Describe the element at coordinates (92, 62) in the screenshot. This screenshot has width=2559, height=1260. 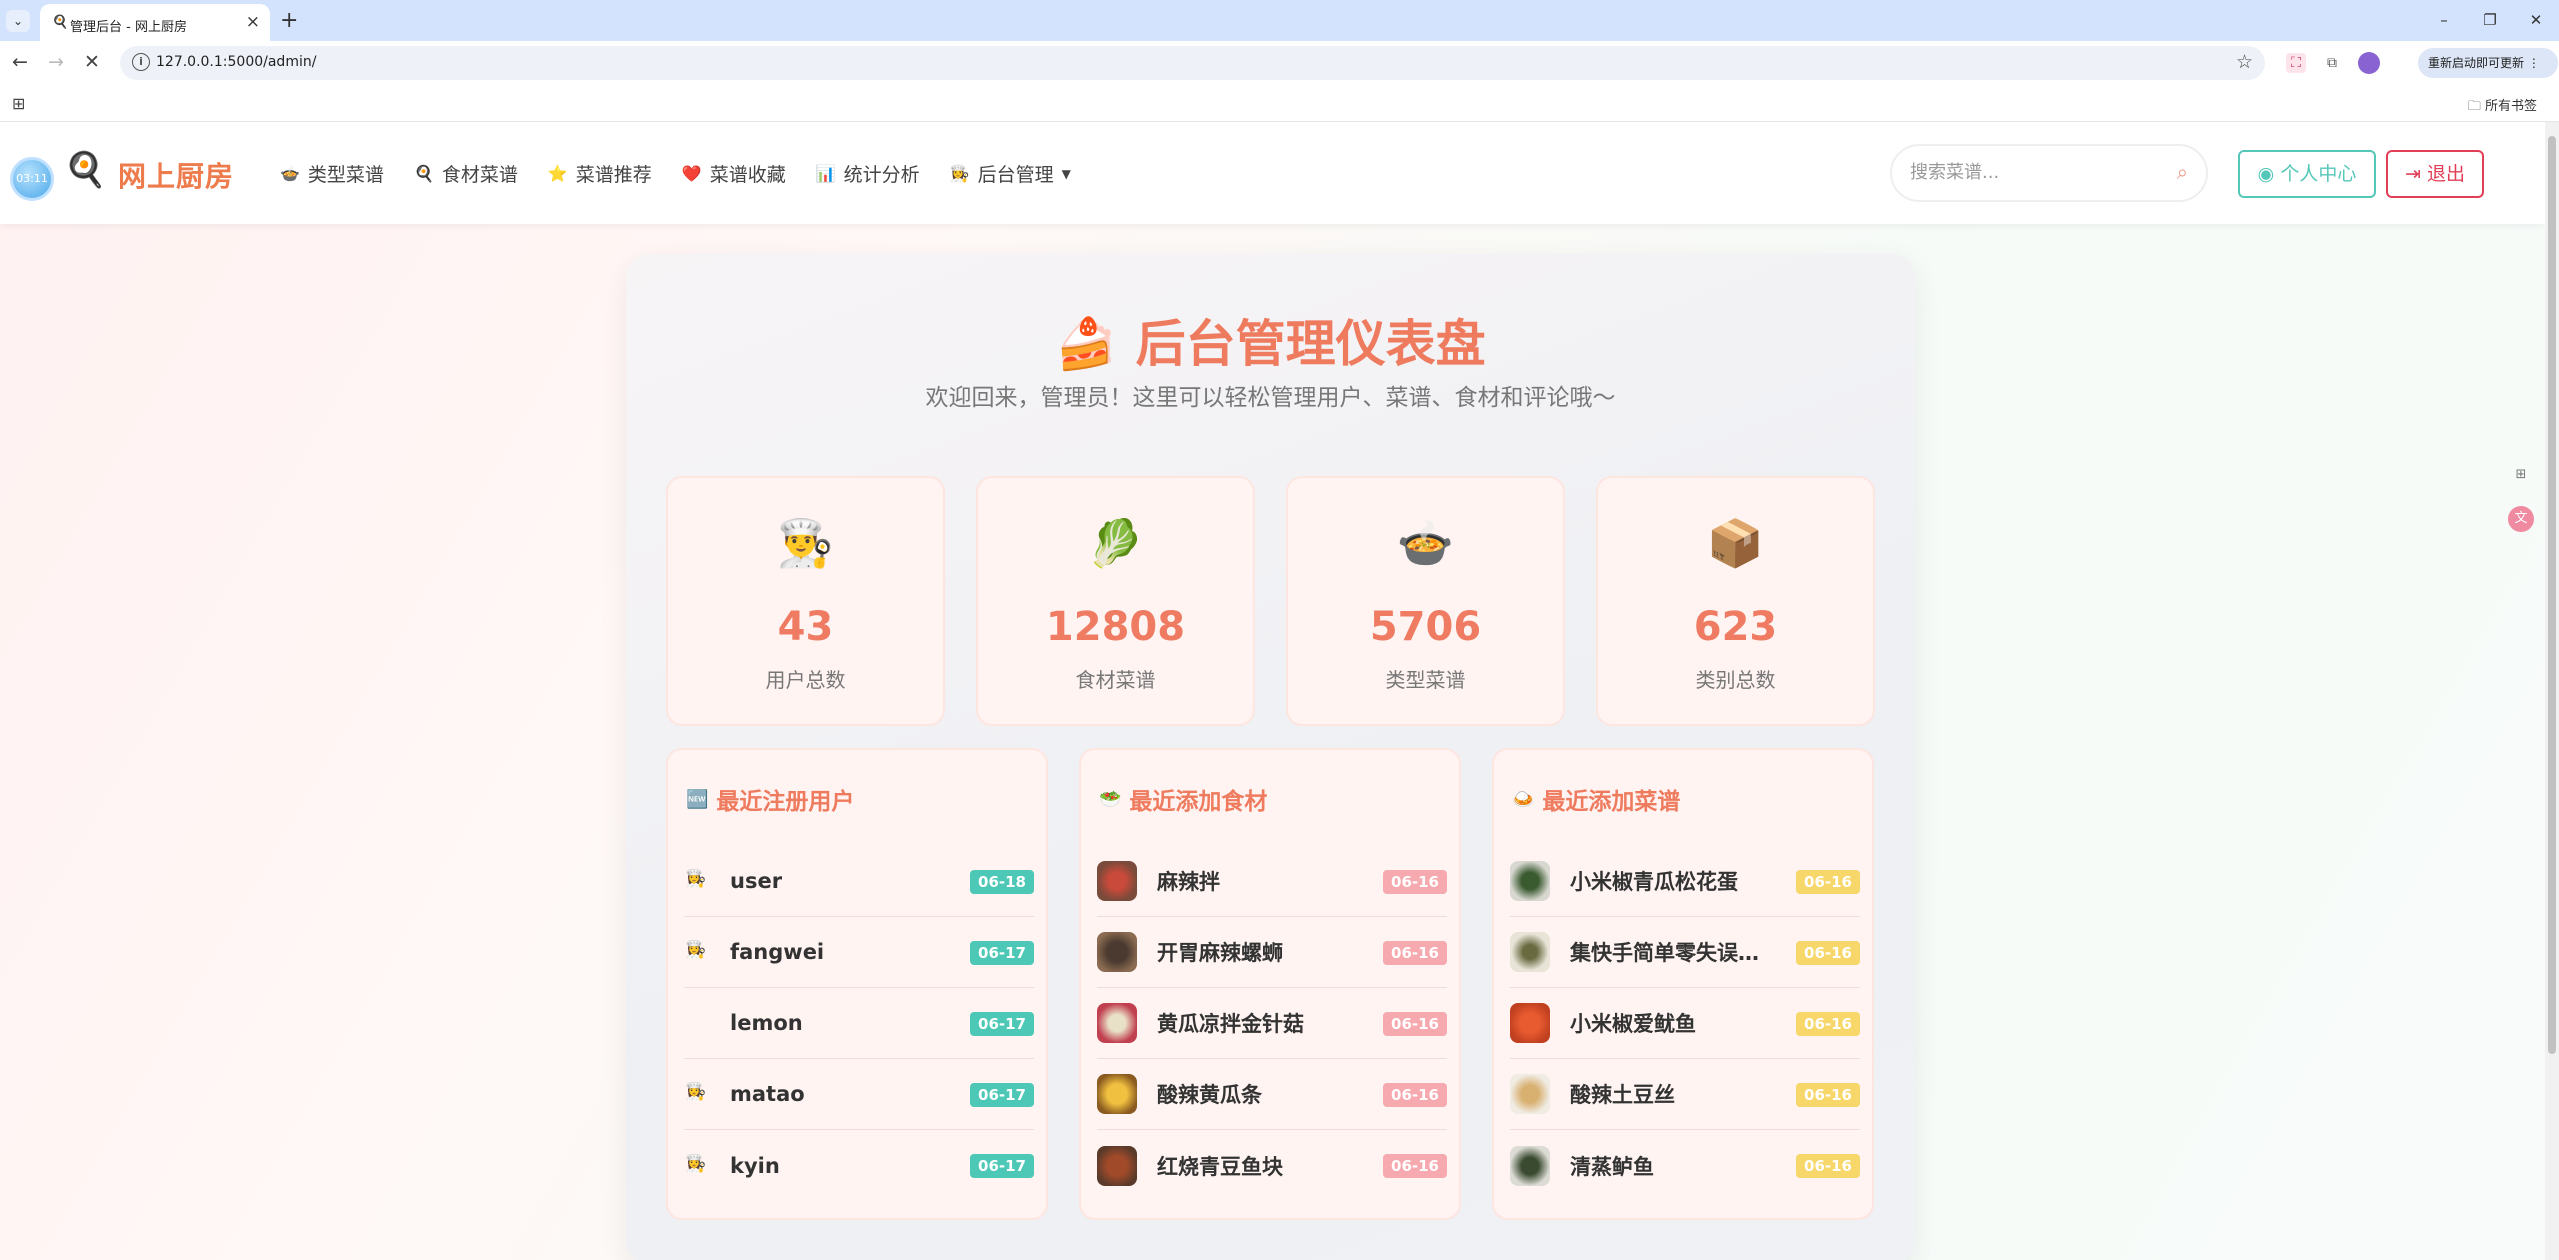
I see `stop-loading-icon: ✕` at that location.